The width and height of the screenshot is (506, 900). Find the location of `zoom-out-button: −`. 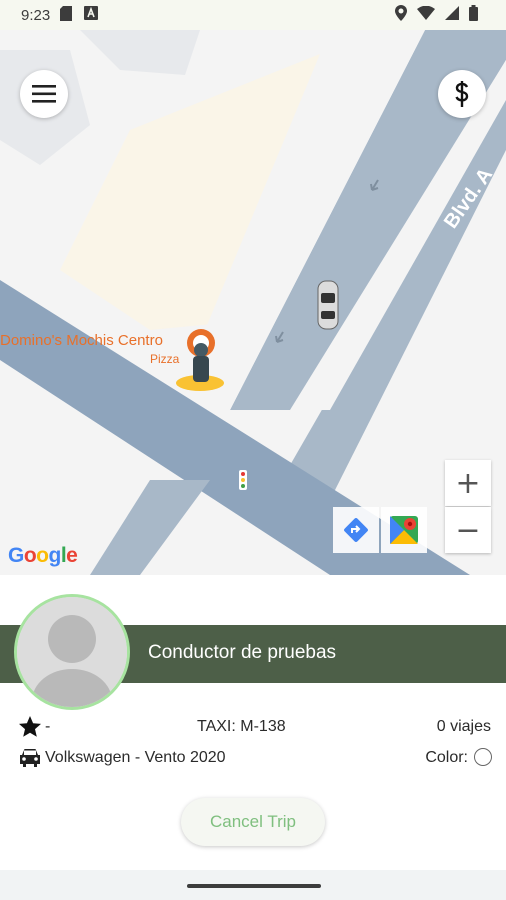

zoom-out-button: − is located at coordinates (468, 530).